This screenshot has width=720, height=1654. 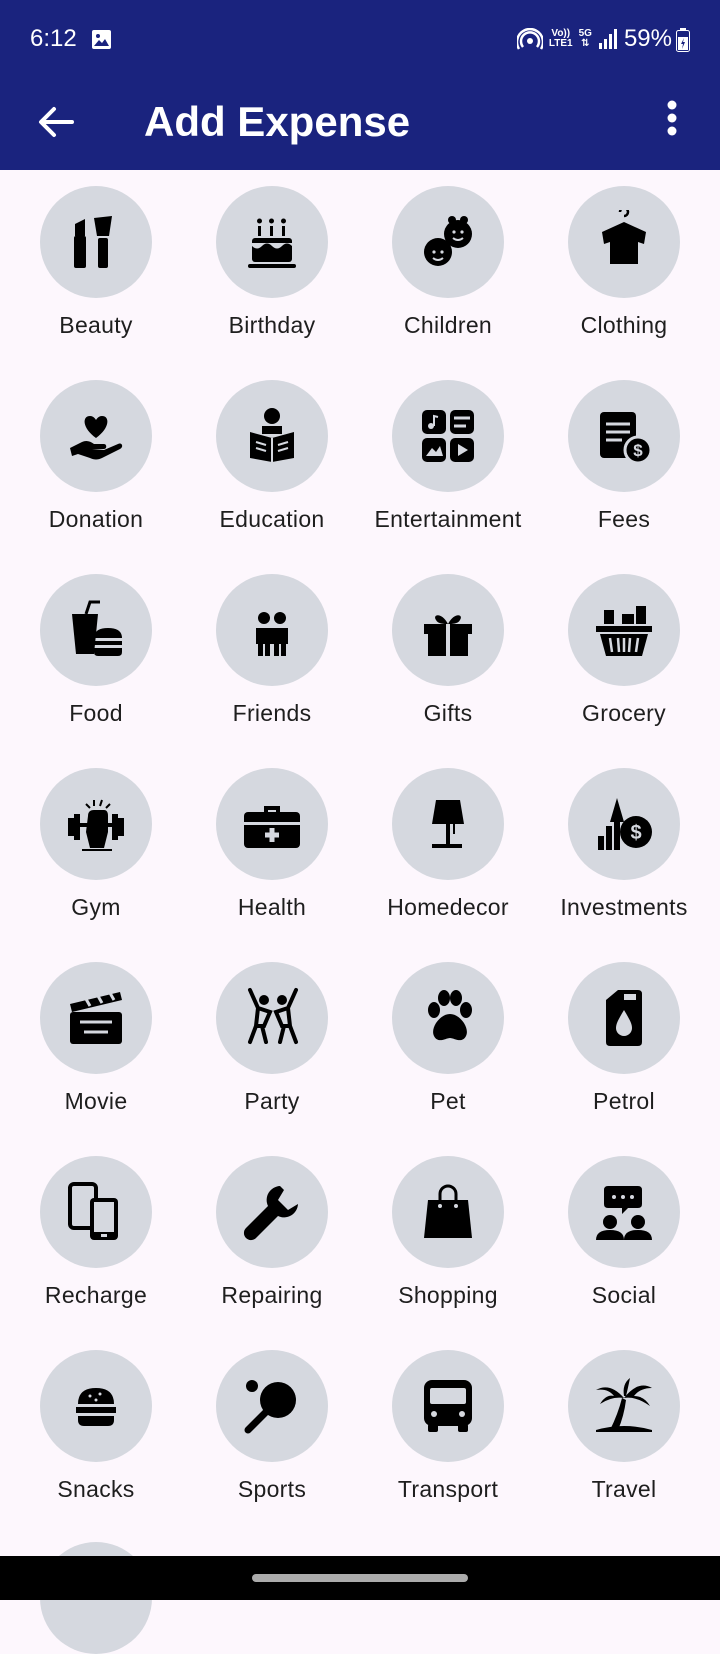 I want to click on children-icon, so click(x=448, y=241).